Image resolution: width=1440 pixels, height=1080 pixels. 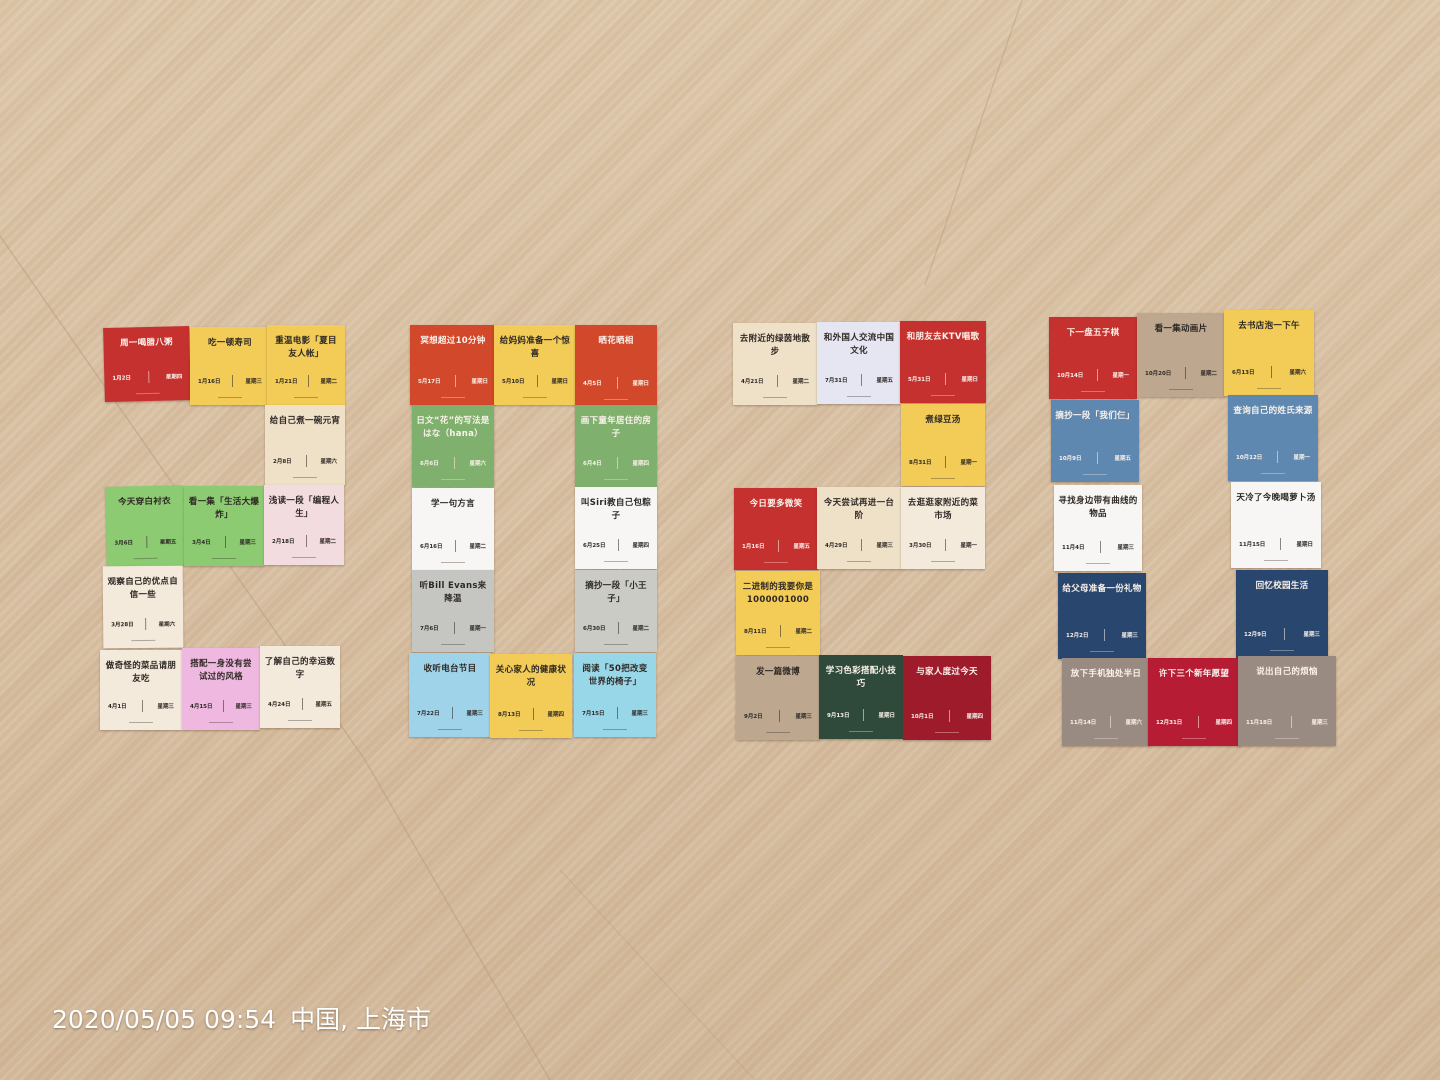 What do you see at coordinates (124, 543) in the screenshot?
I see `card-date: 3月6日` at bounding box center [124, 543].